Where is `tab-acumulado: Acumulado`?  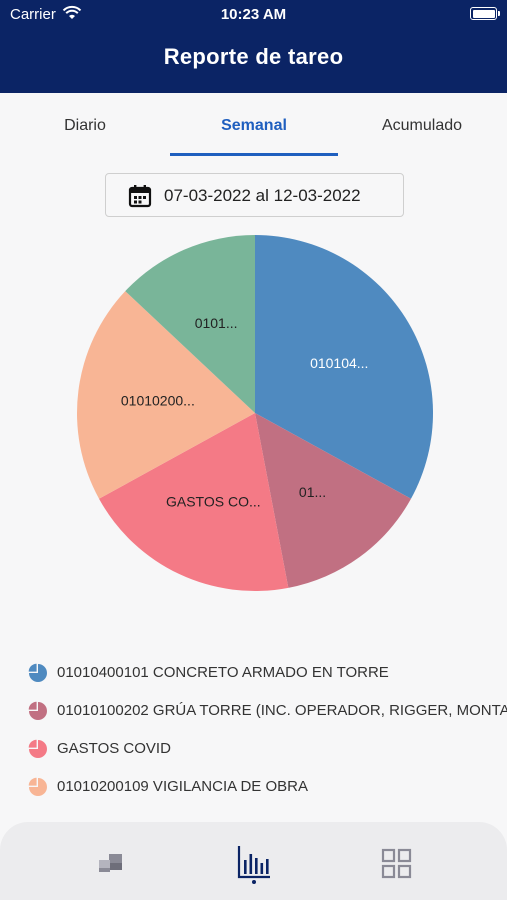 tab-acumulado: Acumulado is located at coordinates (422, 126).